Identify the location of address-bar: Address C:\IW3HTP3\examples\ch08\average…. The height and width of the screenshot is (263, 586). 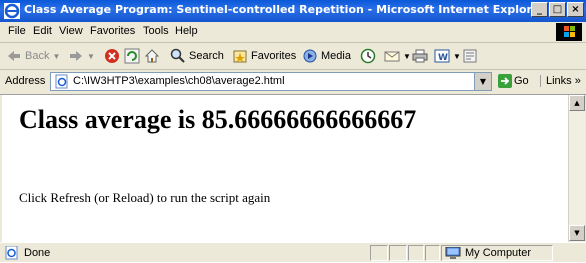
(293, 82).